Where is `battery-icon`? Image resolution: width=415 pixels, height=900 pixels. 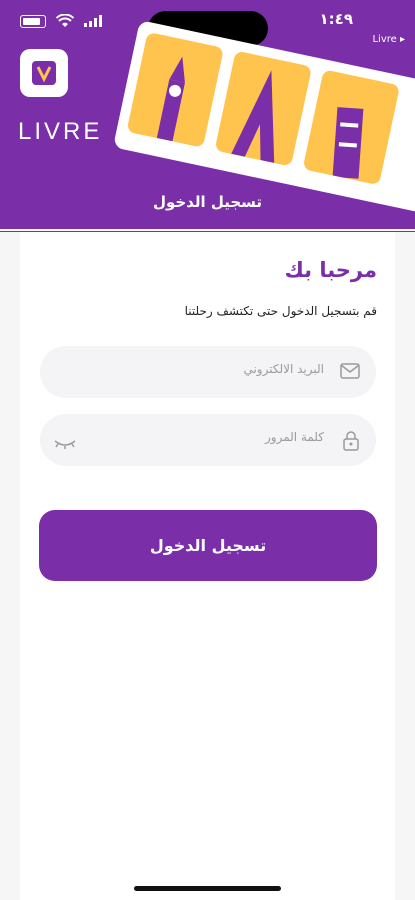
battery-icon is located at coordinates (33, 21).